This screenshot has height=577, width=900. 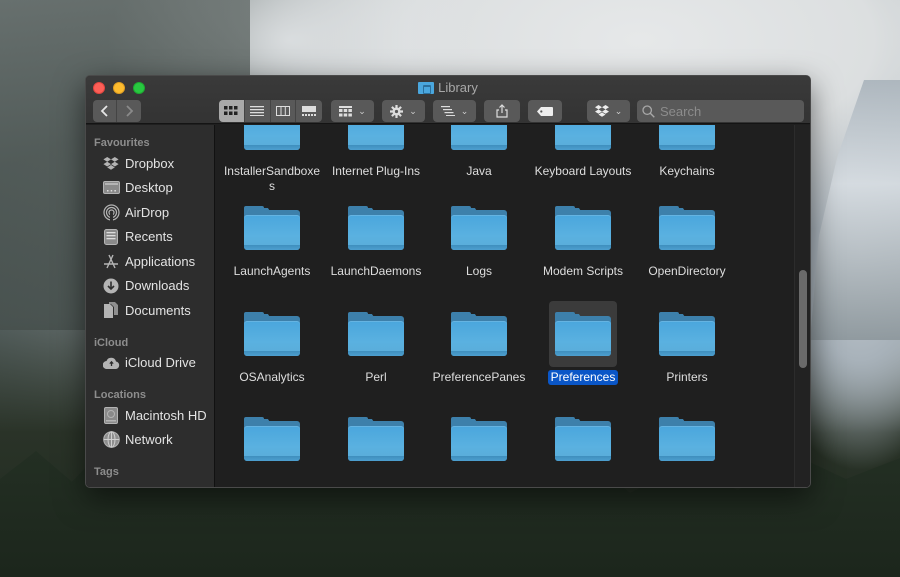 I want to click on search-field, so click(x=720, y=111).